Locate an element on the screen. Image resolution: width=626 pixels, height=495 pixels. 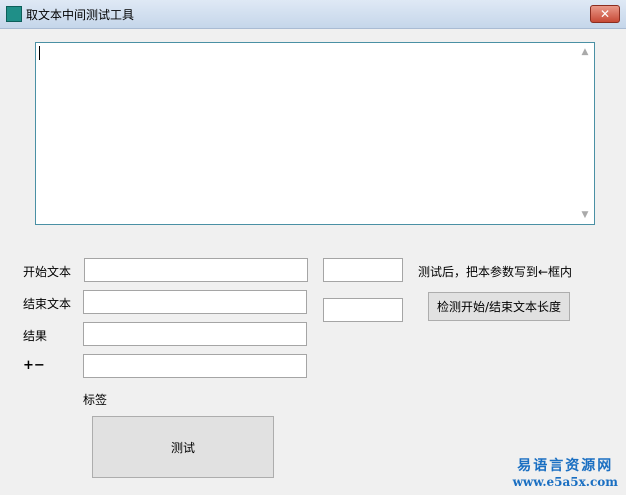
app-icon is located at coordinates (14, 14).